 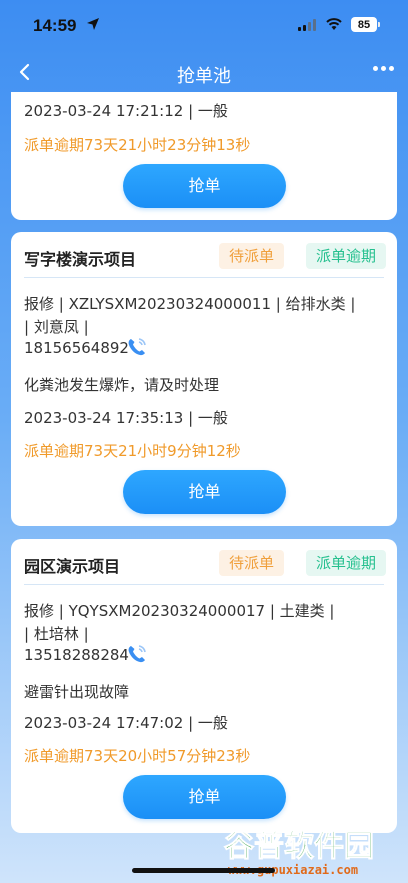 I want to click on order-datetime-level: 2023-03-24 17:35:13 | 一般, so click(x=126, y=418).